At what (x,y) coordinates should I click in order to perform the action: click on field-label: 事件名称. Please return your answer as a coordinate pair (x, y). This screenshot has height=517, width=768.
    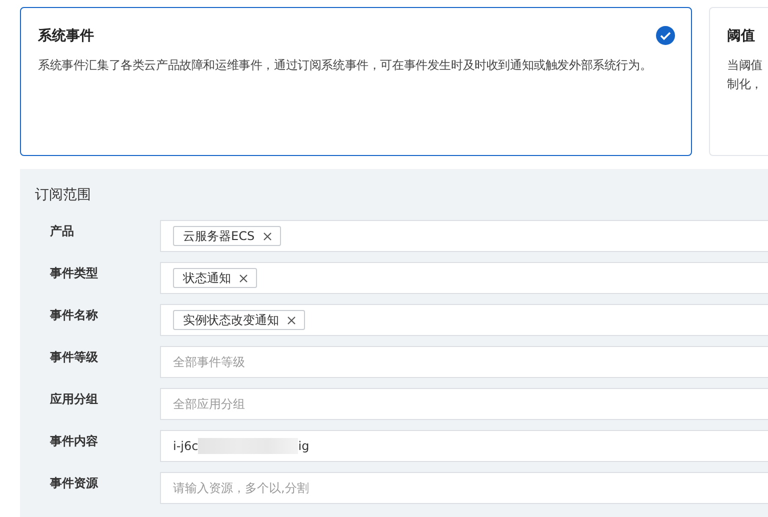
    Looking at the image, I should click on (74, 315).